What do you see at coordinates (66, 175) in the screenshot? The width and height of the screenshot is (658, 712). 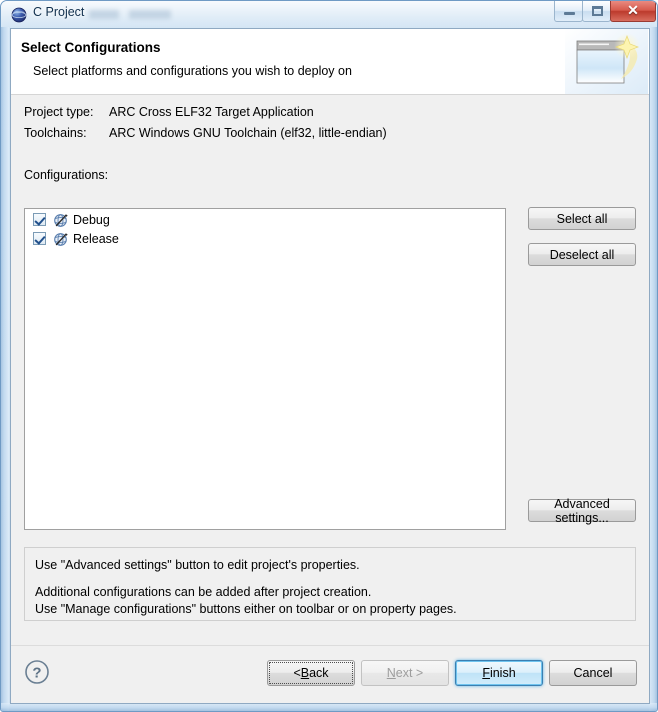 I see `configurations-label: Configurations:` at bounding box center [66, 175].